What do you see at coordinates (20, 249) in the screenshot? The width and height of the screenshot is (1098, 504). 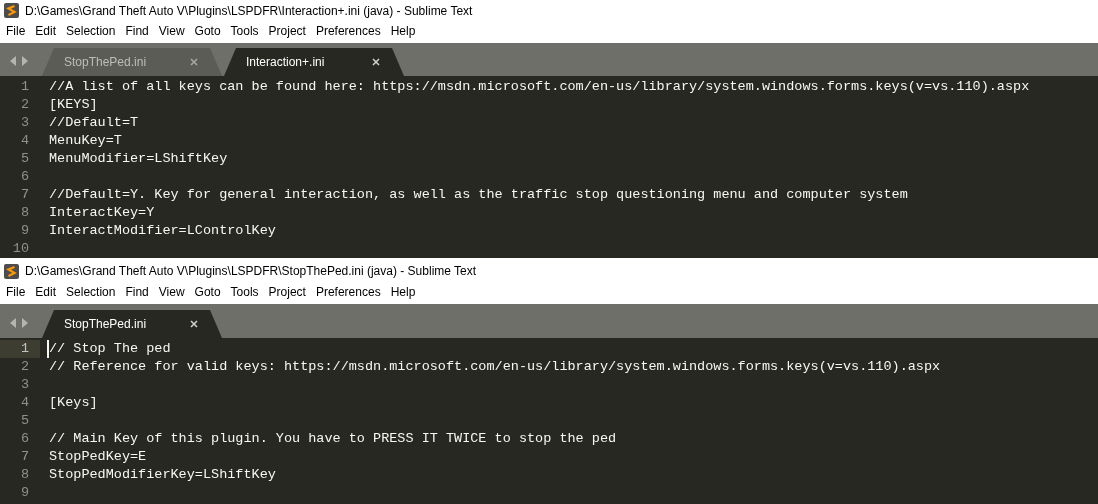 I see `line-number: 10` at bounding box center [20, 249].